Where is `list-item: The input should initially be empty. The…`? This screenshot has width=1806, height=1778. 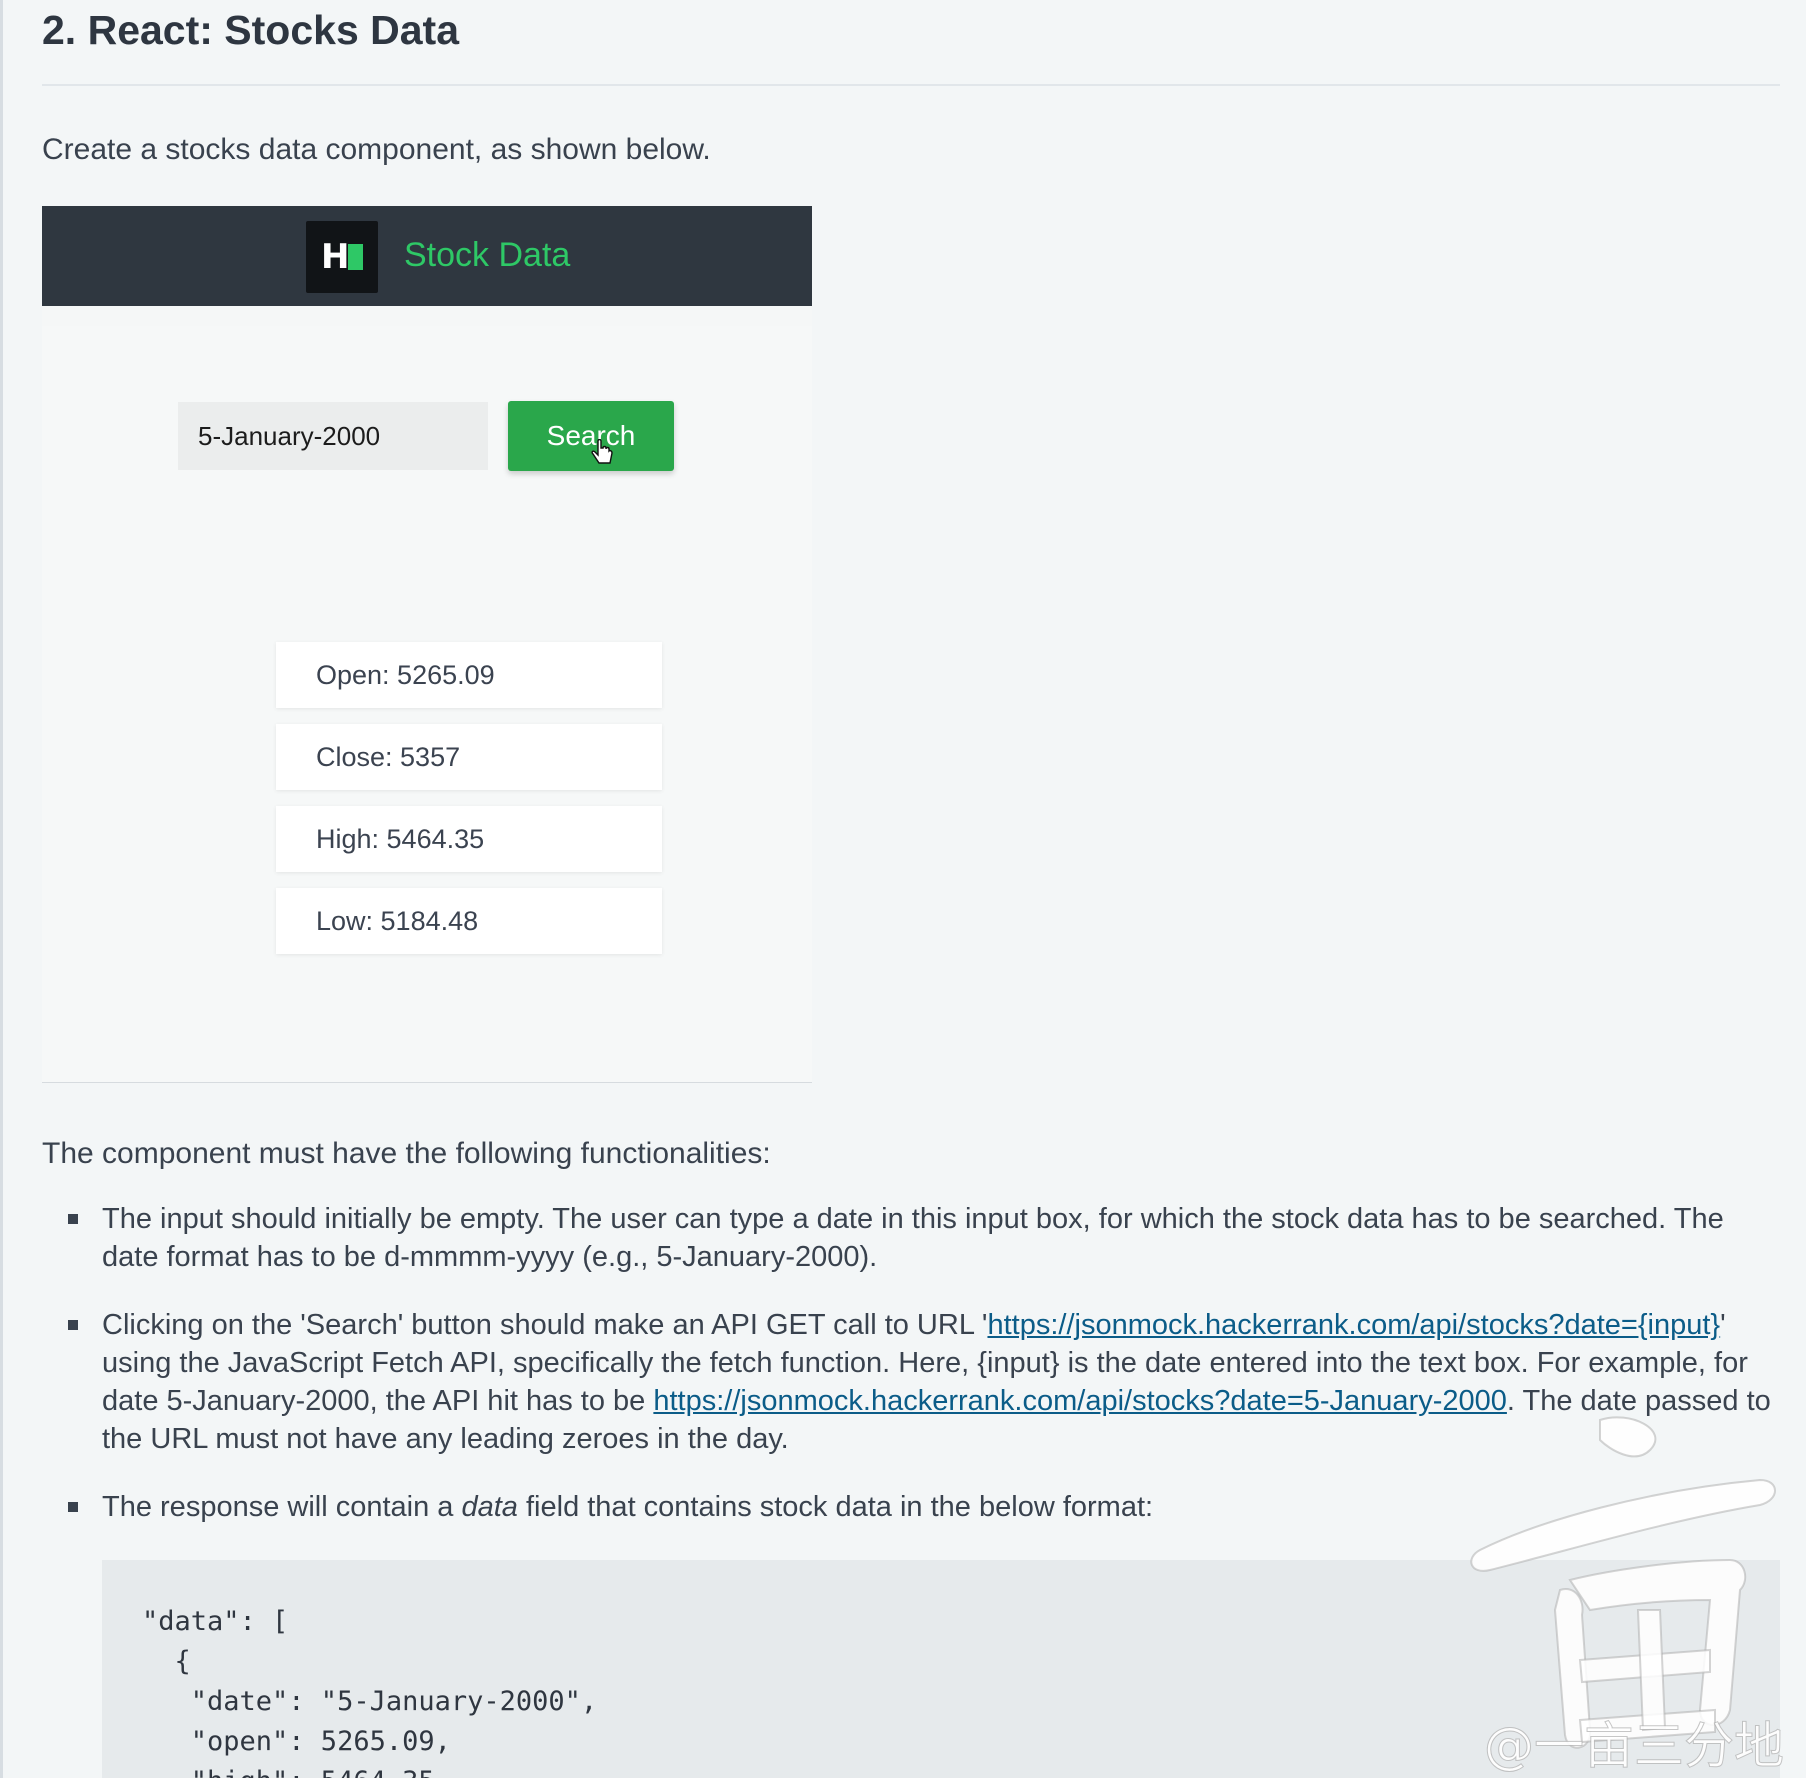
list-item: The input should initially be empty. The… is located at coordinates (911, 1238).